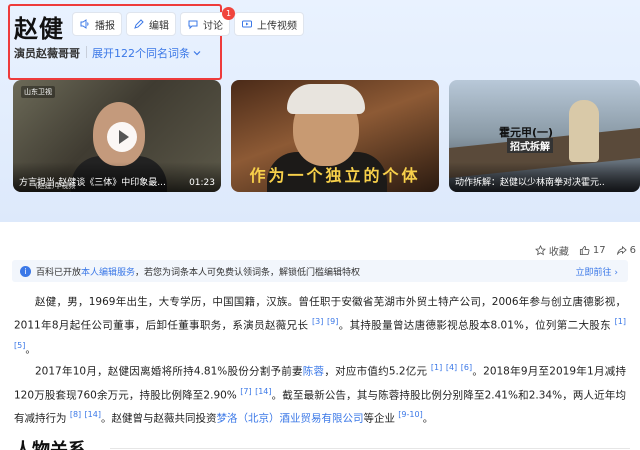  I want to click on video-subtitle-text: (赵建)中视频, so click(55, 186).